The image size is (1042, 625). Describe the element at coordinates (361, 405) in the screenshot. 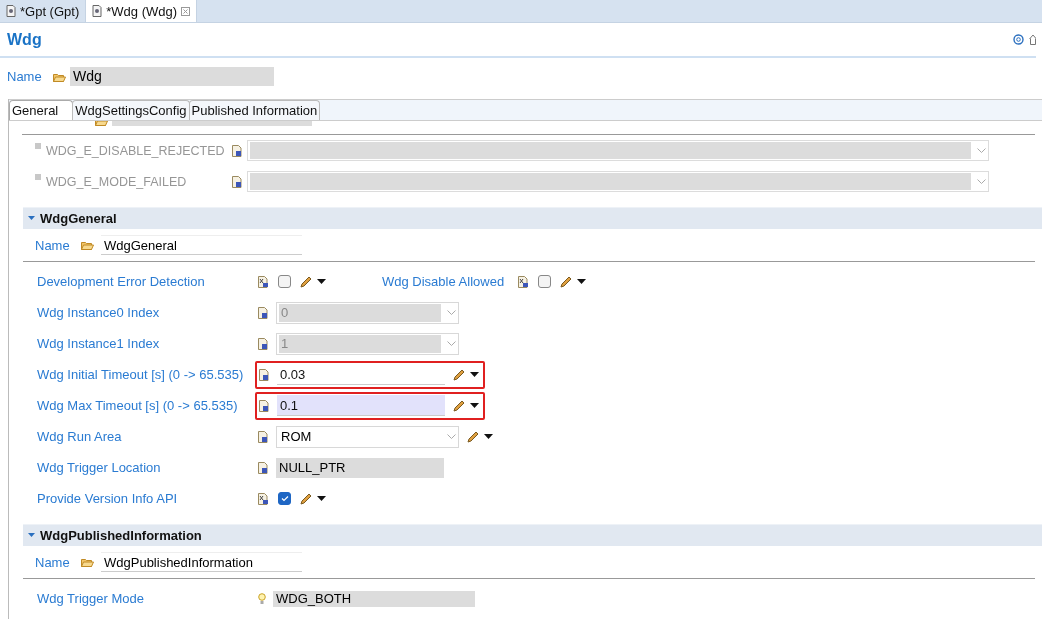

I see `input-field: 0.1` at that location.